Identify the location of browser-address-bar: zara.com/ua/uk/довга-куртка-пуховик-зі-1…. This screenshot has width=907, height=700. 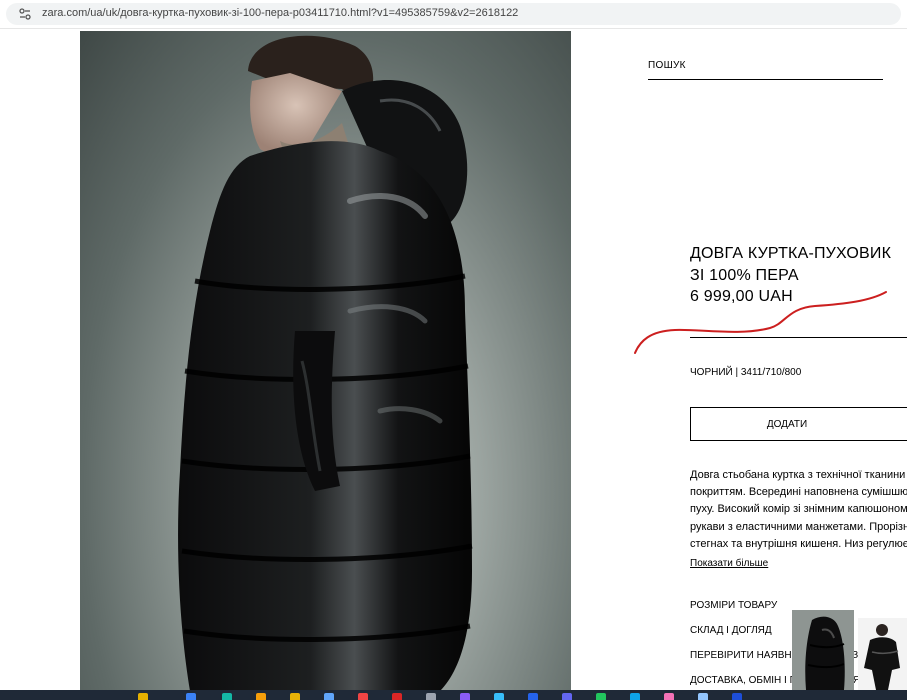
(453, 14).